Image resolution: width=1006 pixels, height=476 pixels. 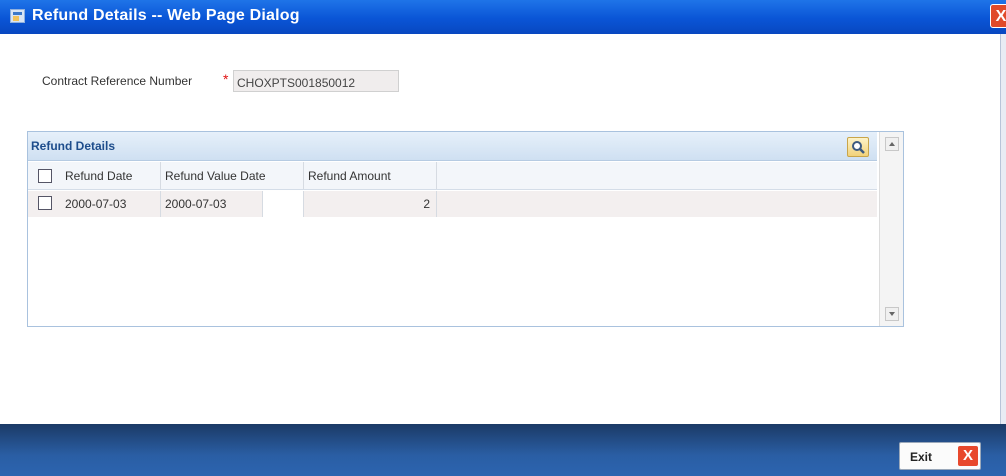 I want to click on row-filler, so click(x=657, y=204).